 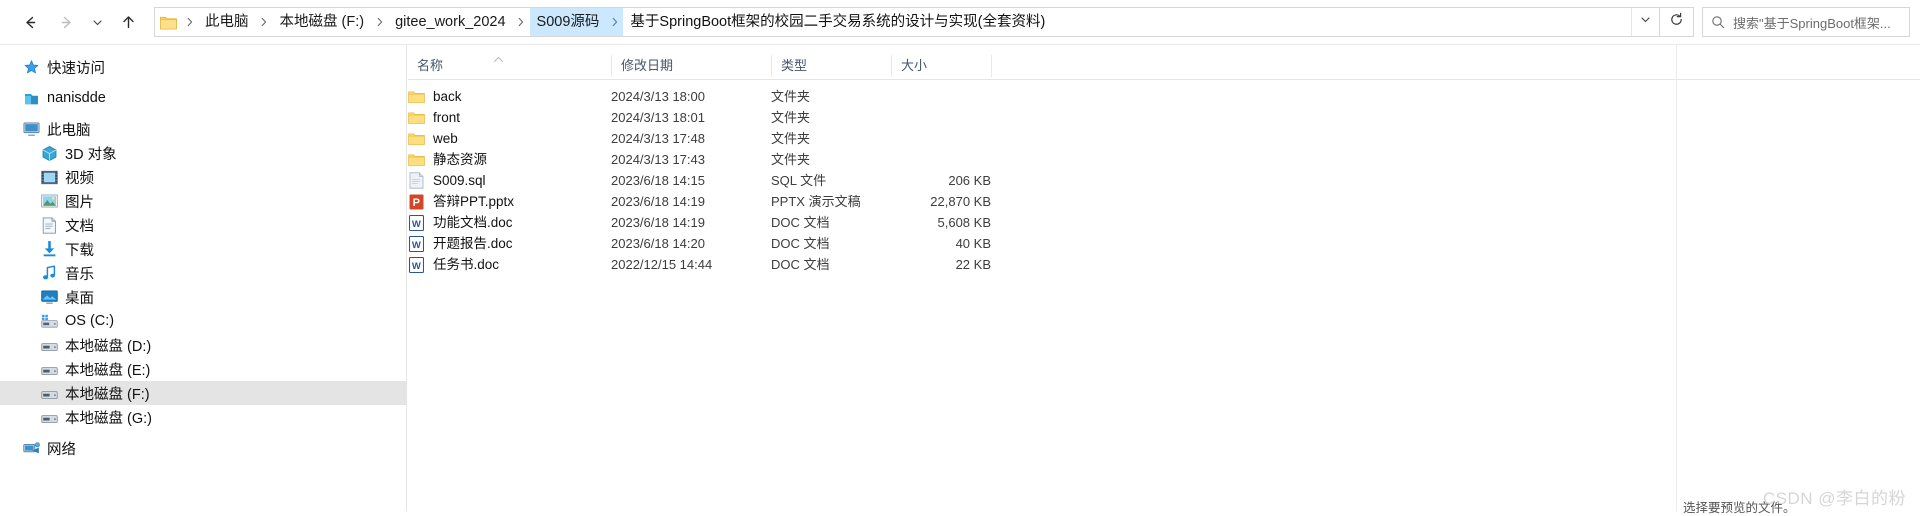 I want to click on file-date-cell: 2024/3/13 17:43, so click(x=658, y=159).